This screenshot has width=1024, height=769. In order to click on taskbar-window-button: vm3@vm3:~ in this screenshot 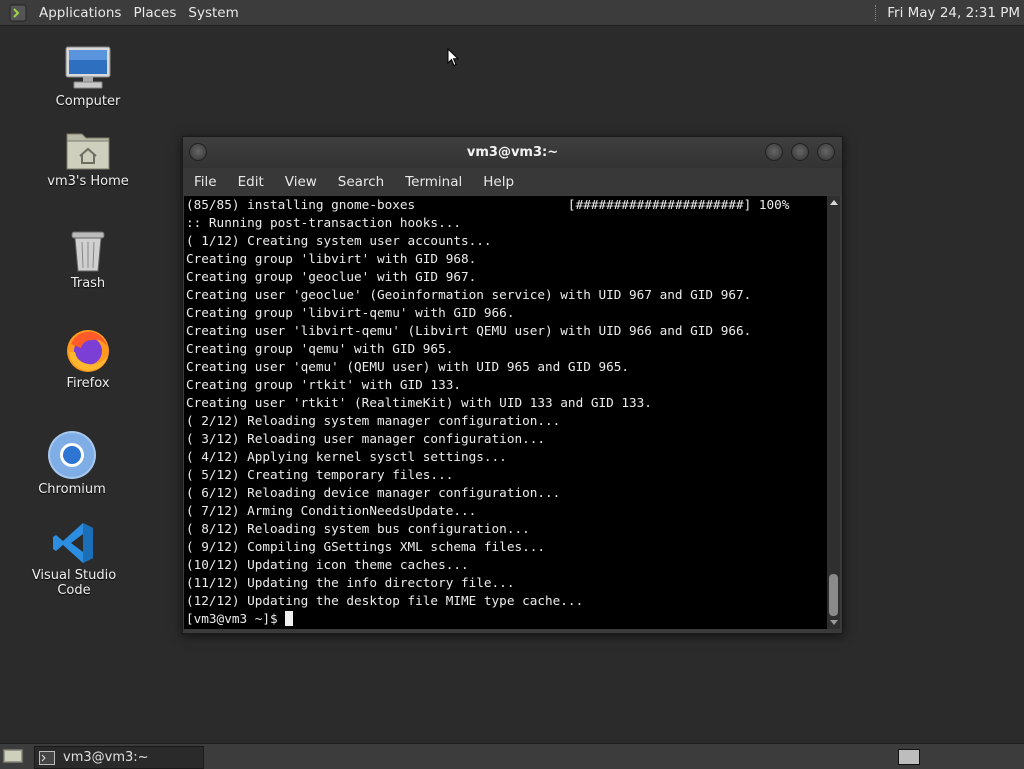, I will do `click(119, 757)`.